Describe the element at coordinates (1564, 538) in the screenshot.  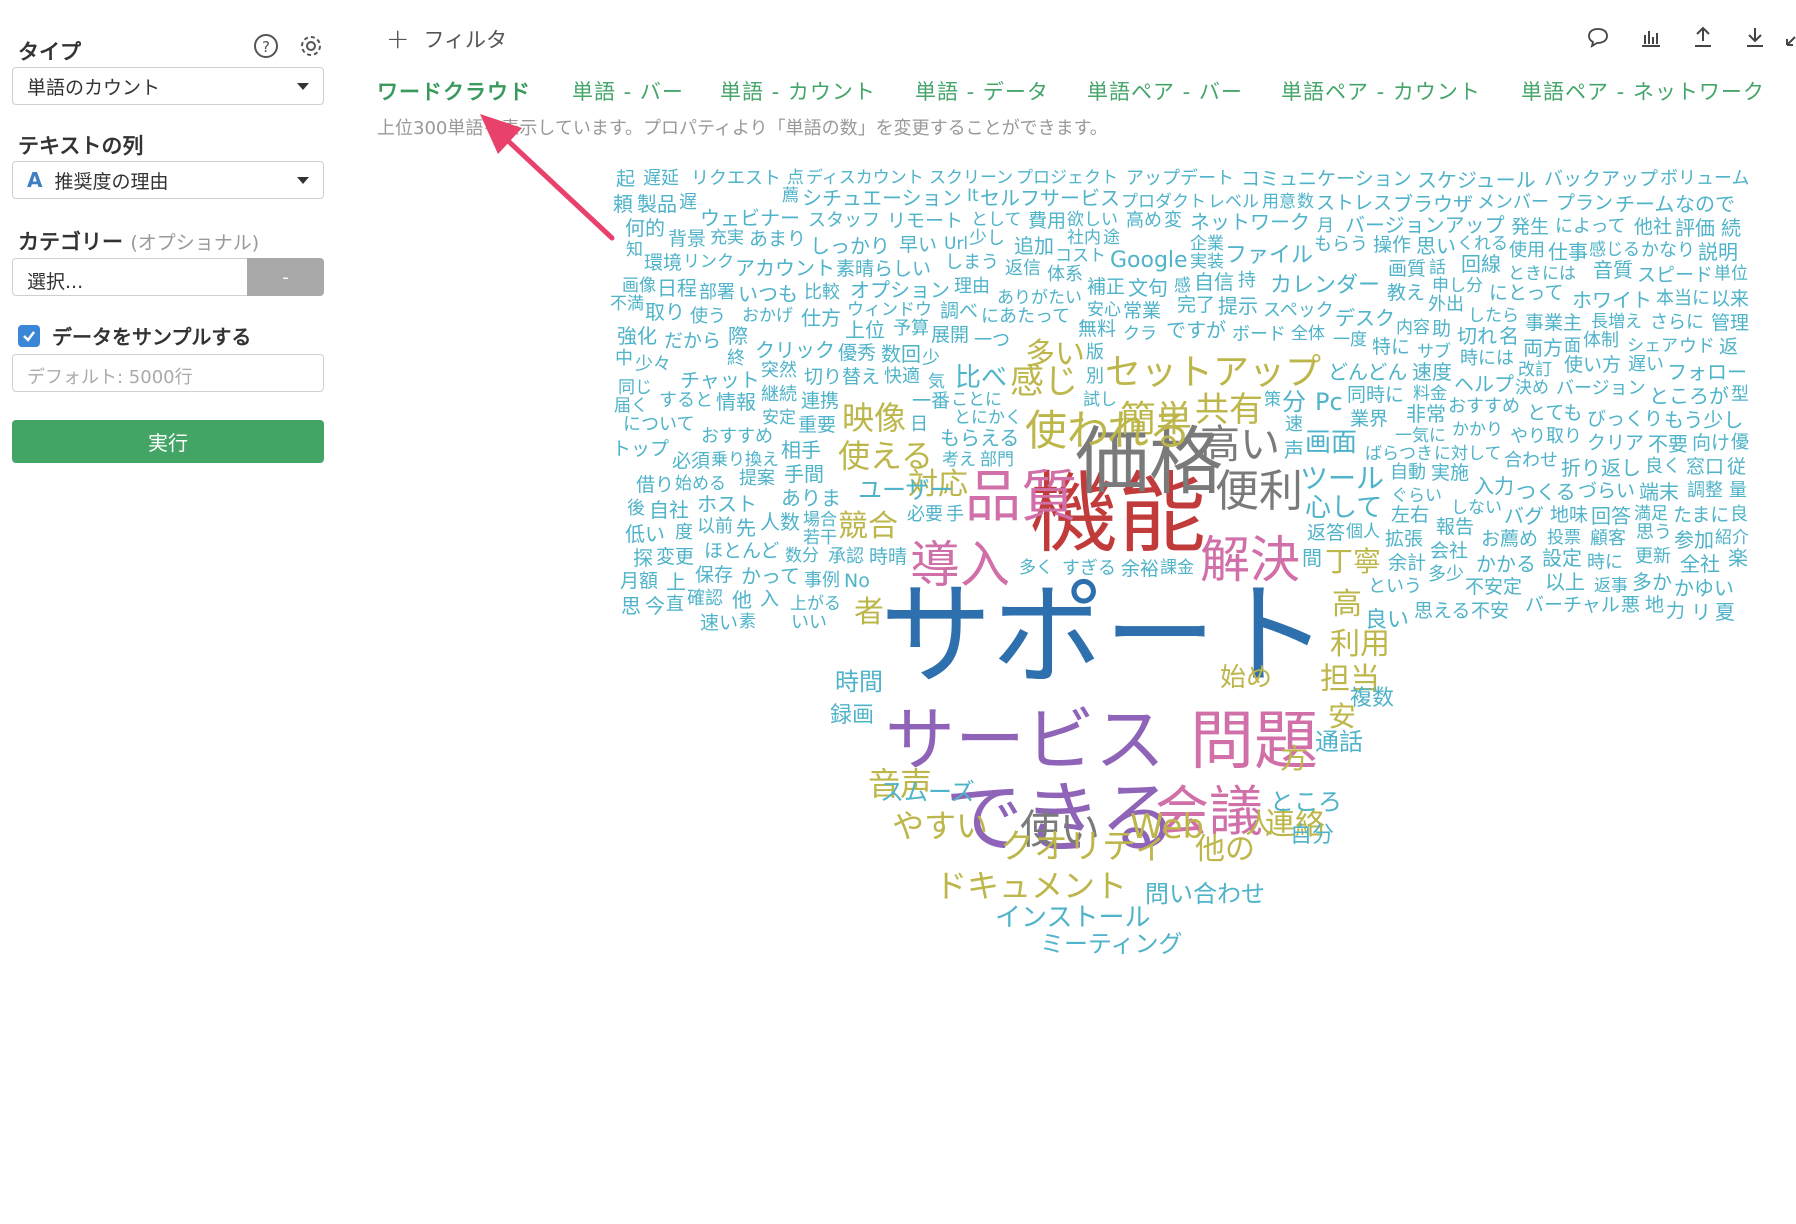
I see `cloud-word: 投票` at that location.